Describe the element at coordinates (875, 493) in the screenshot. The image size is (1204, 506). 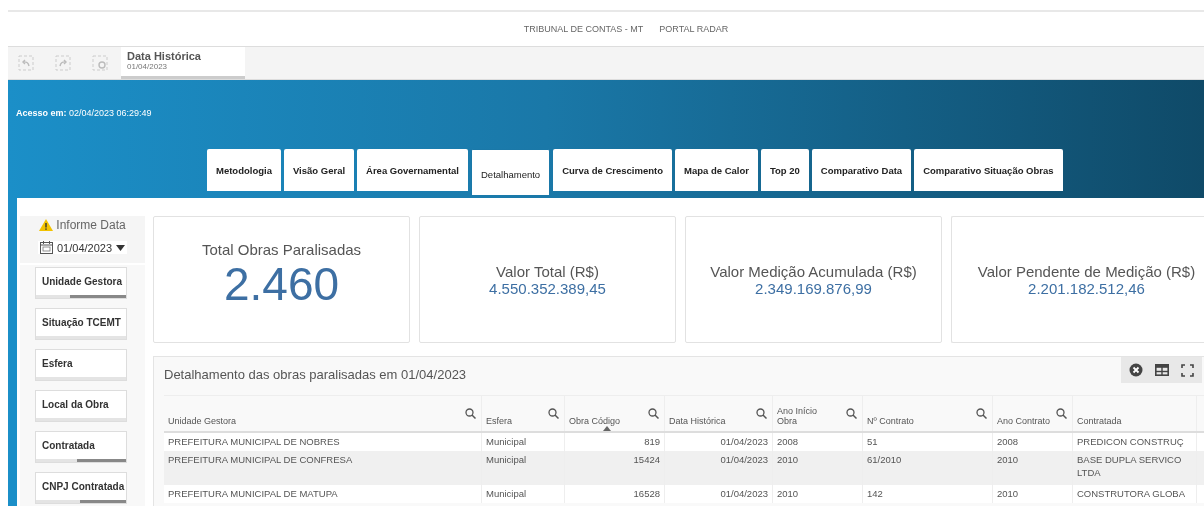
I see `table-cell: 142` at that location.